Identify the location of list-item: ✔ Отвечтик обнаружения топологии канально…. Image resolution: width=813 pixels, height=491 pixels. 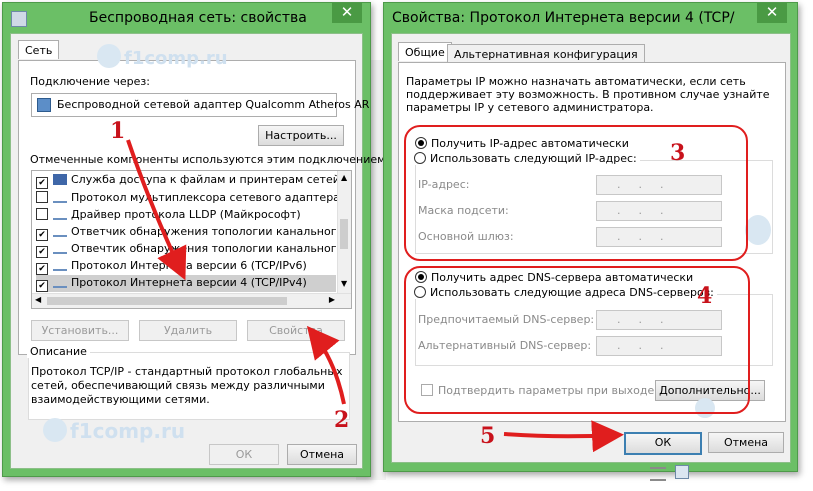
(193, 249).